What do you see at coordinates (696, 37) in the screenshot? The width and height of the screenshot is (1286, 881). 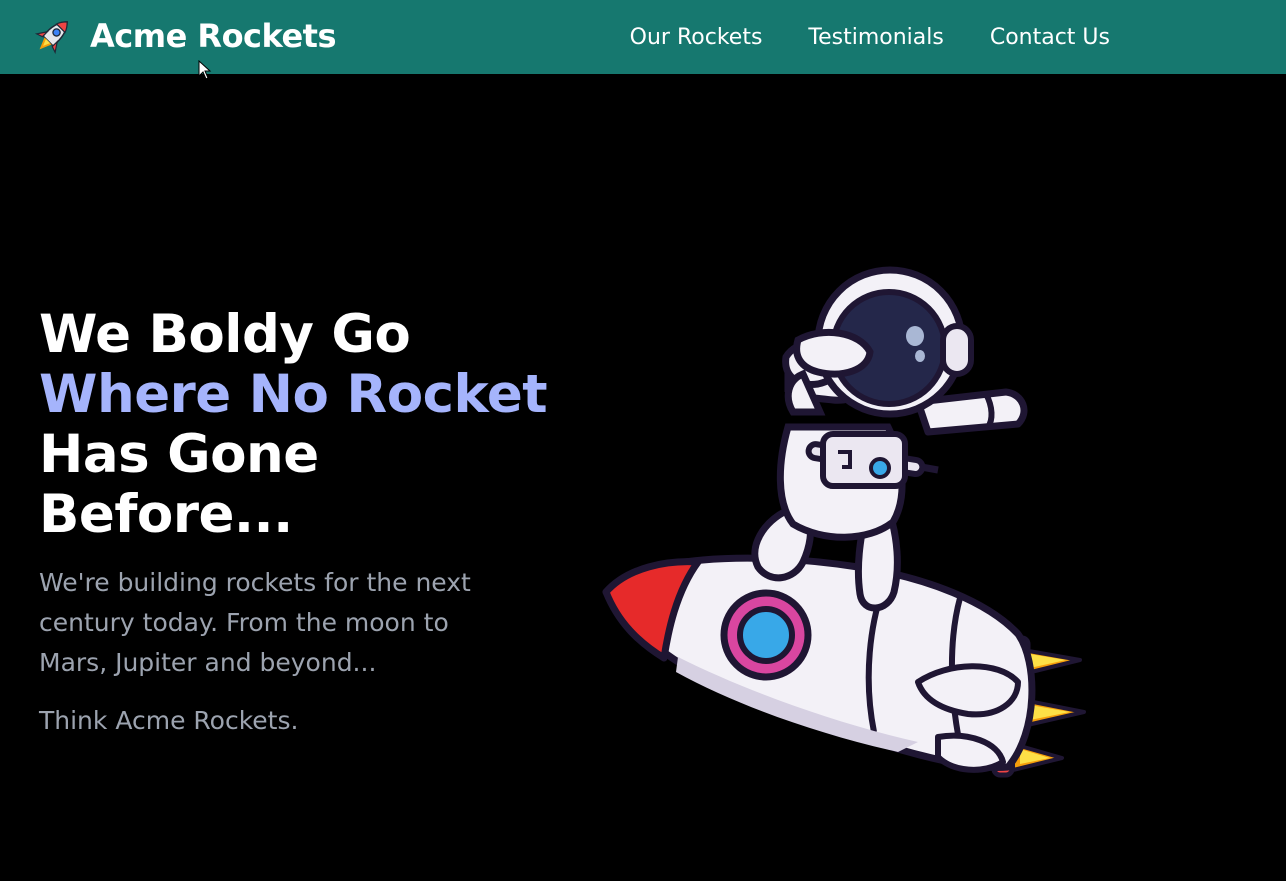 I see `nav-link-our-rockets: Our Rockets` at bounding box center [696, 37].